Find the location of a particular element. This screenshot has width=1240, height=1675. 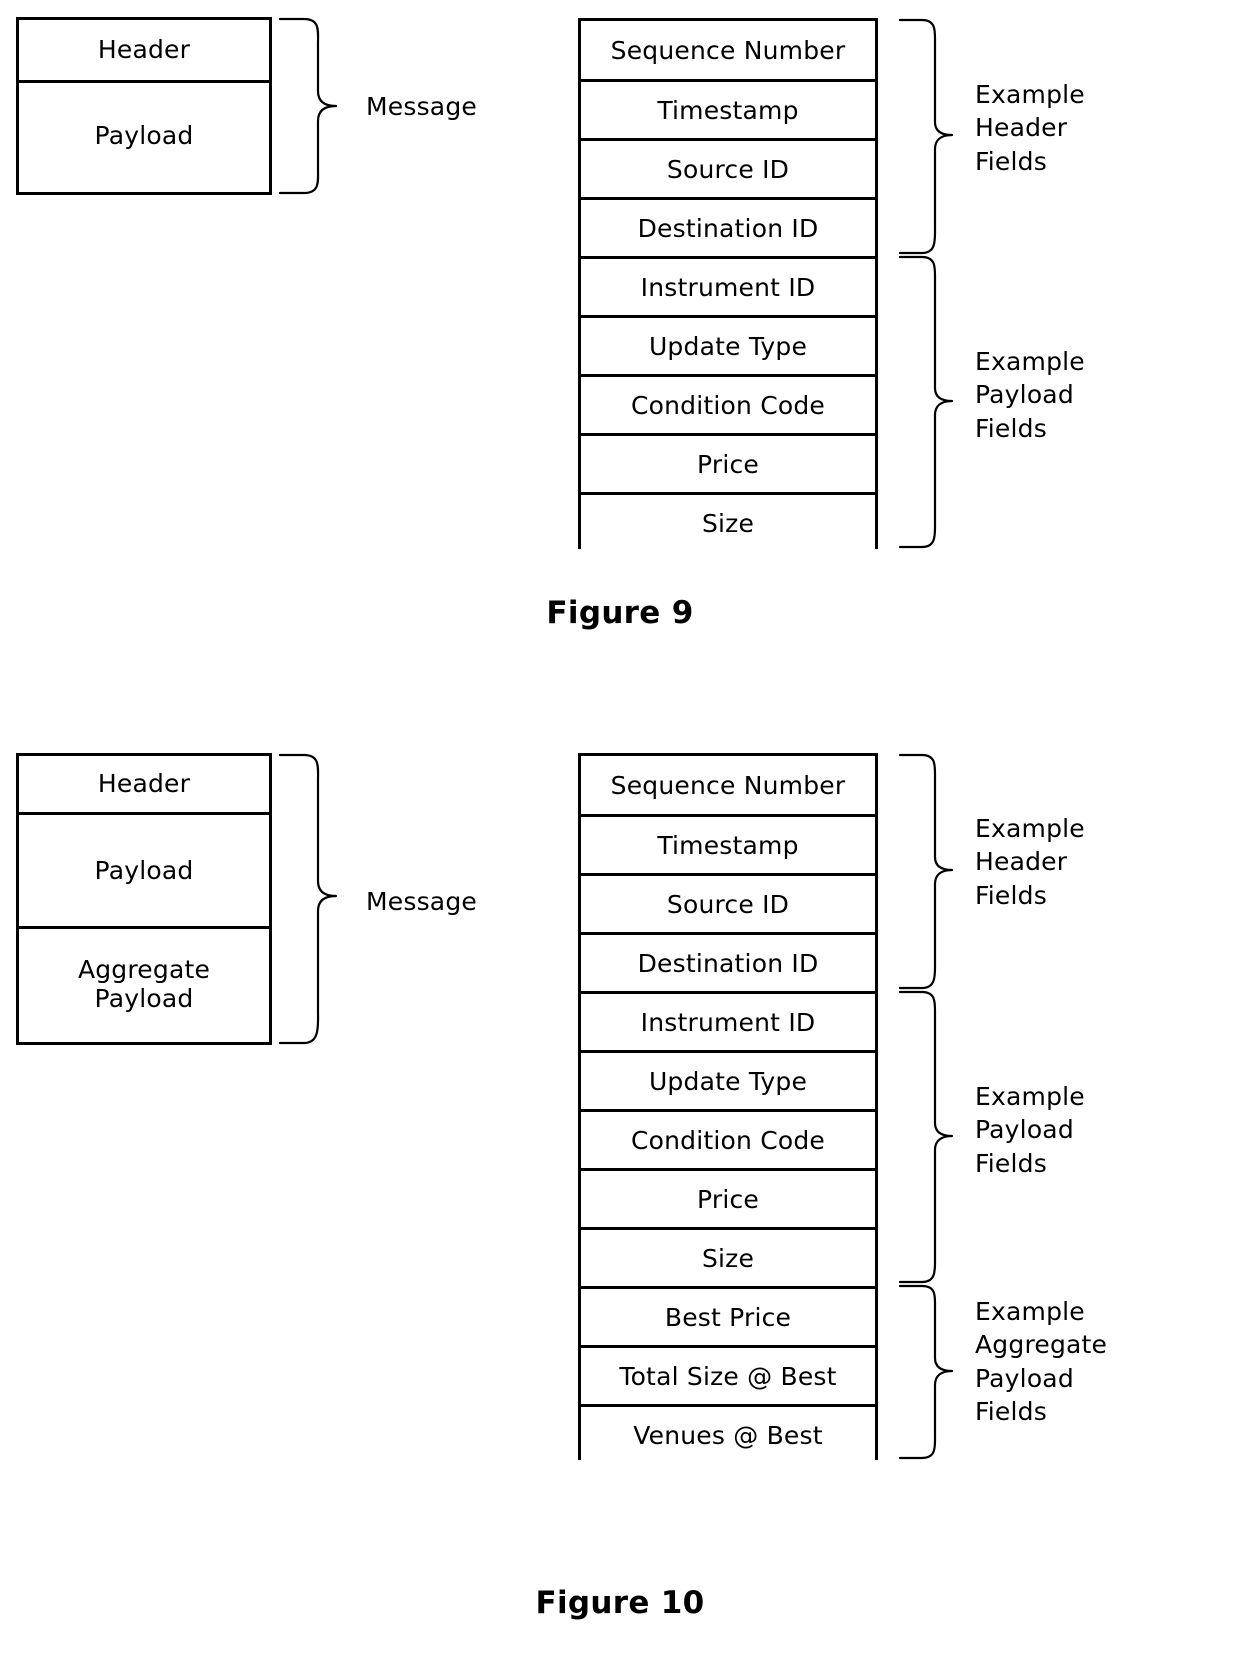

fig10-field-row-2: Source ID is located at coordinates (728, 902).